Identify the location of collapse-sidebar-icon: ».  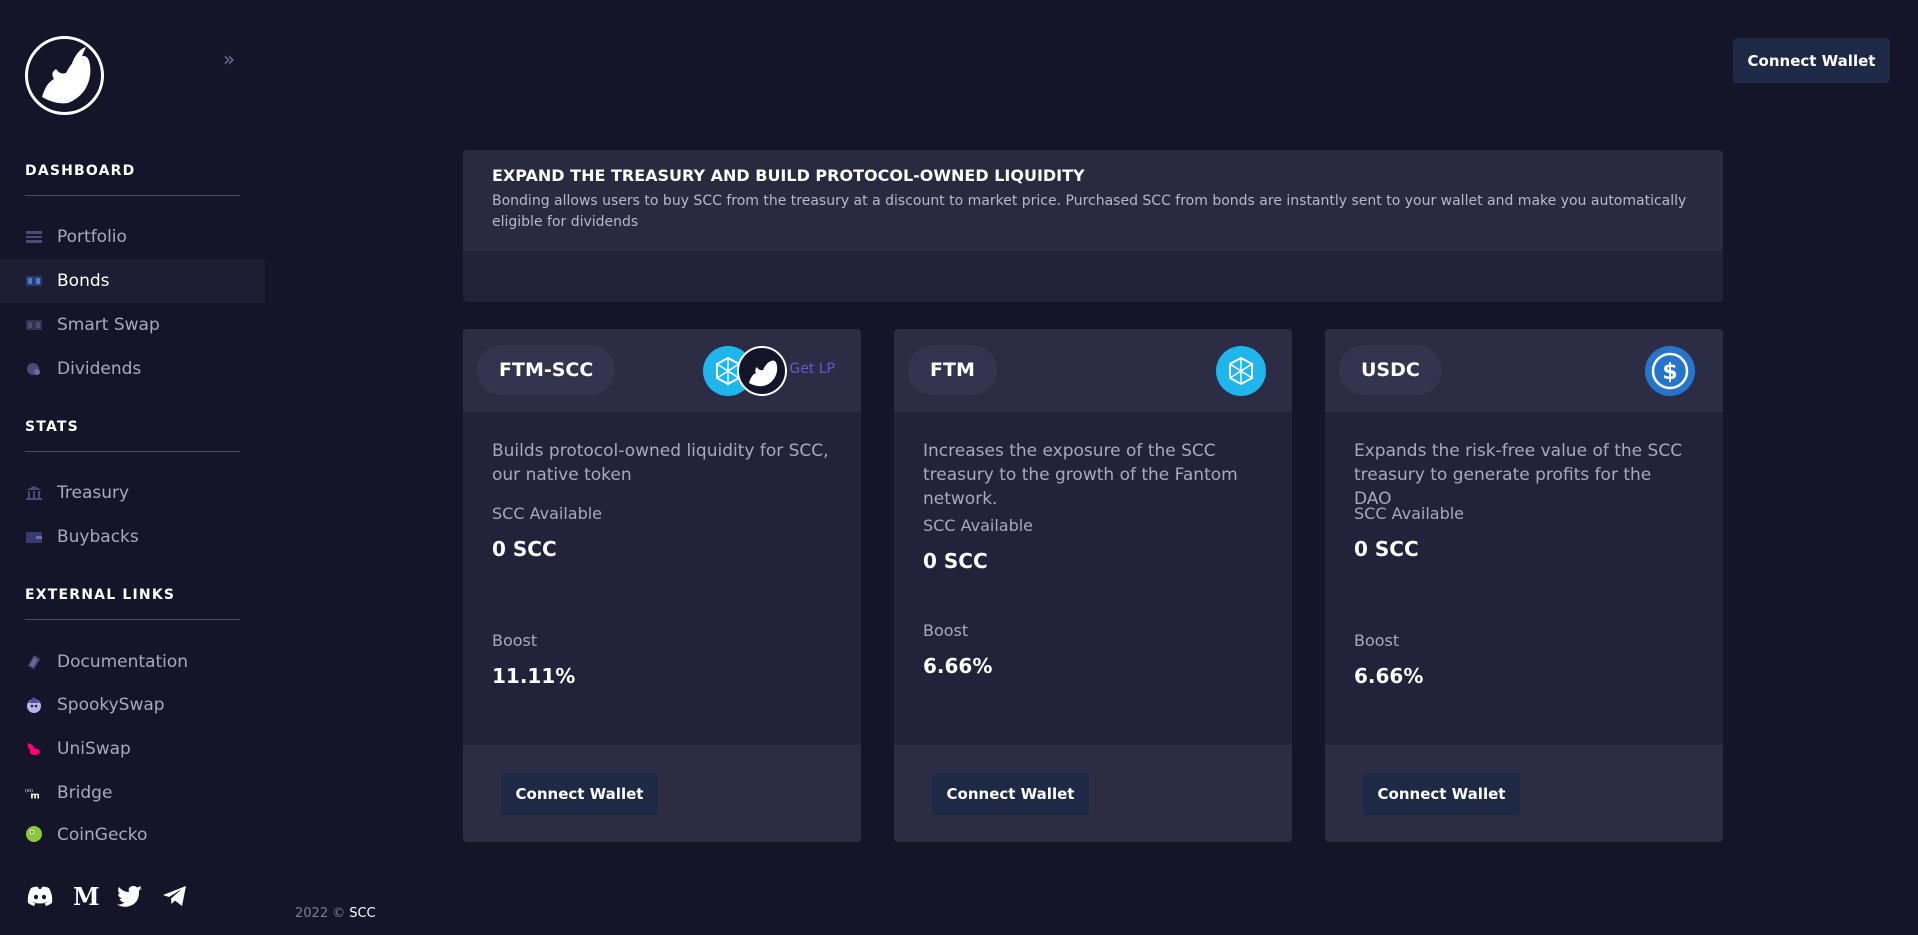
(229, 59).